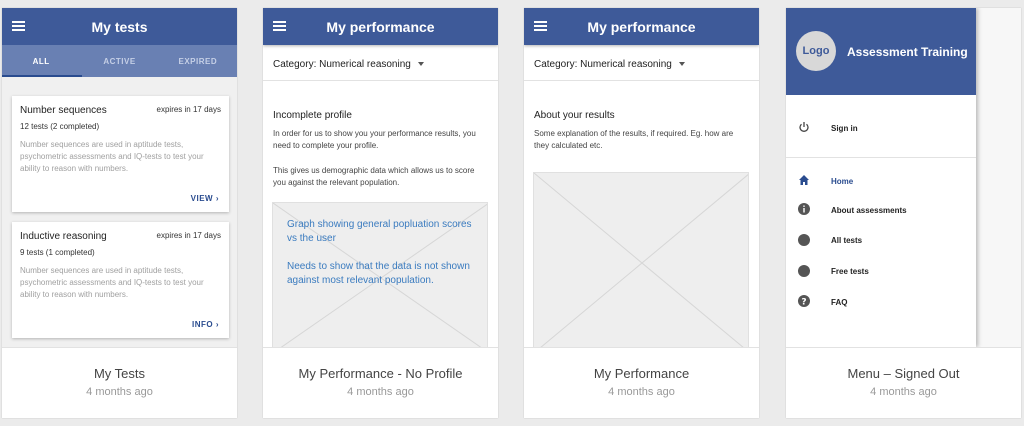 This screenshot has height=426, width=1024. What do you see at coordinates (869, 210) in the screenshot?
I see `menu-item-label: About assessments` at bounding box center [869, 210].